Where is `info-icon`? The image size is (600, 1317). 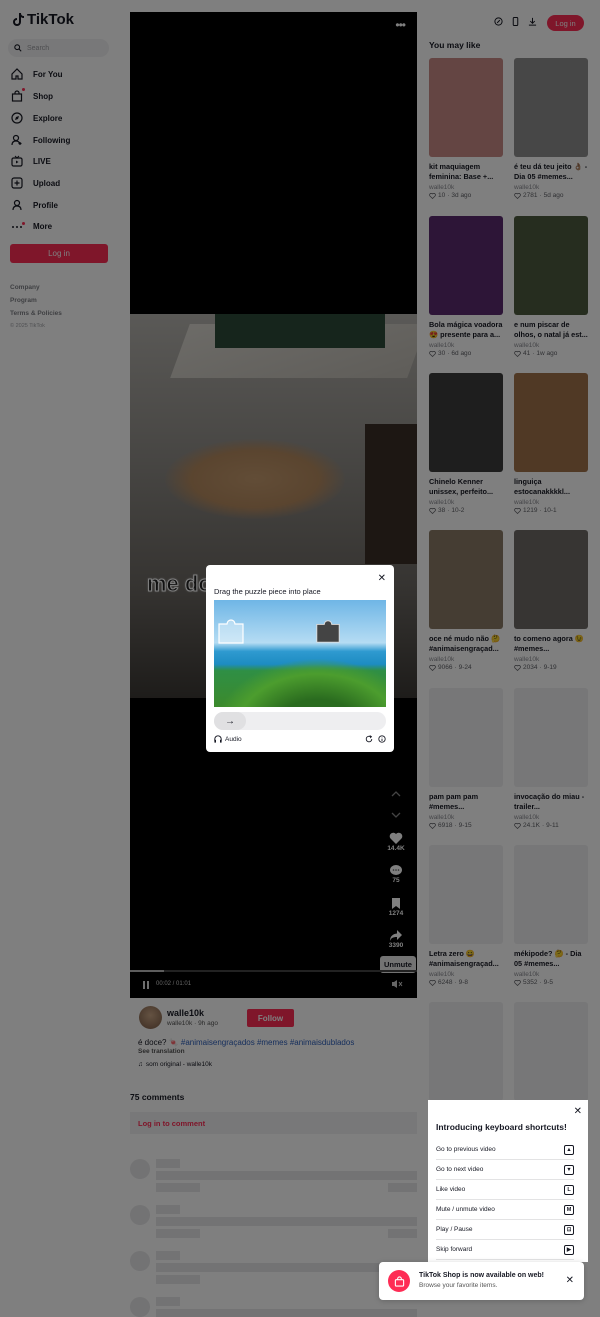 info-icon is located at coordinates (382, 739).